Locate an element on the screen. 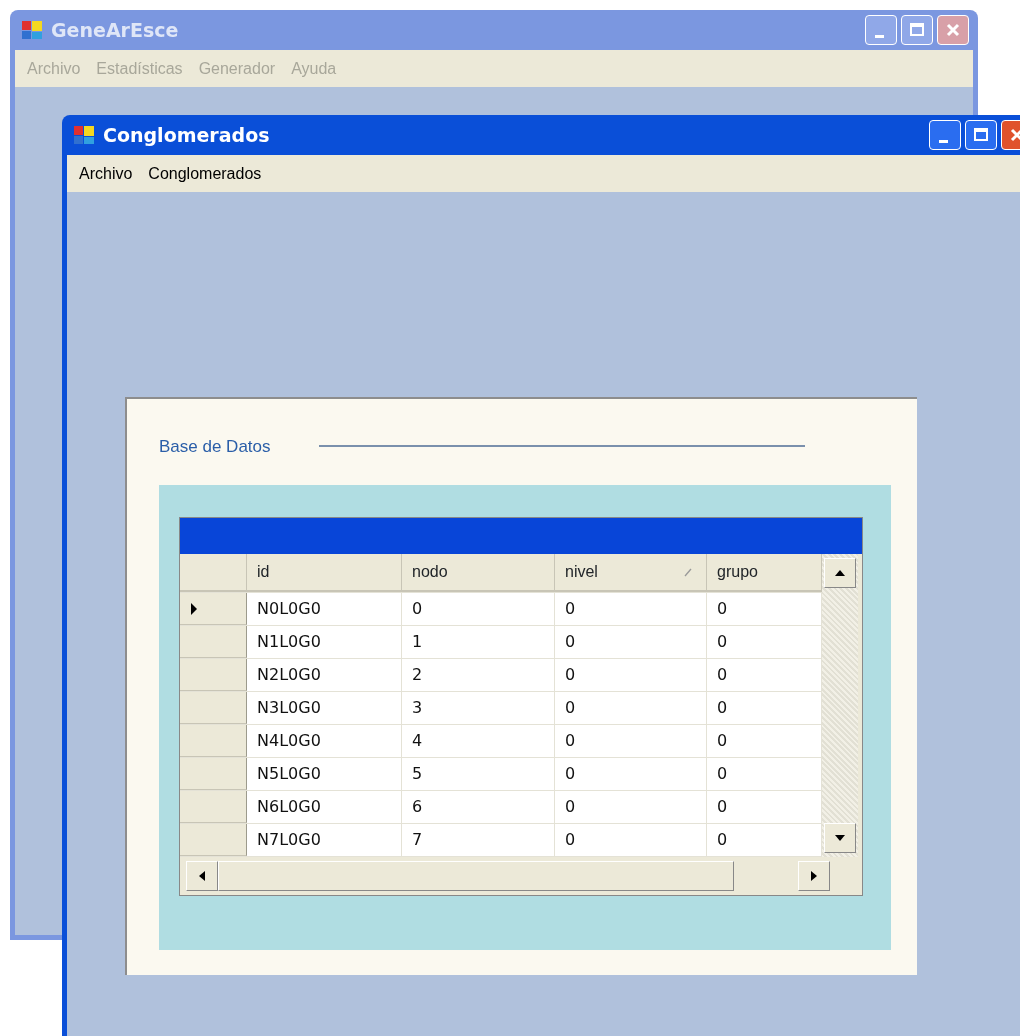 This screenshot has height=1036, width=1020. table-cell: 6 is located at coordinates (478, 807).